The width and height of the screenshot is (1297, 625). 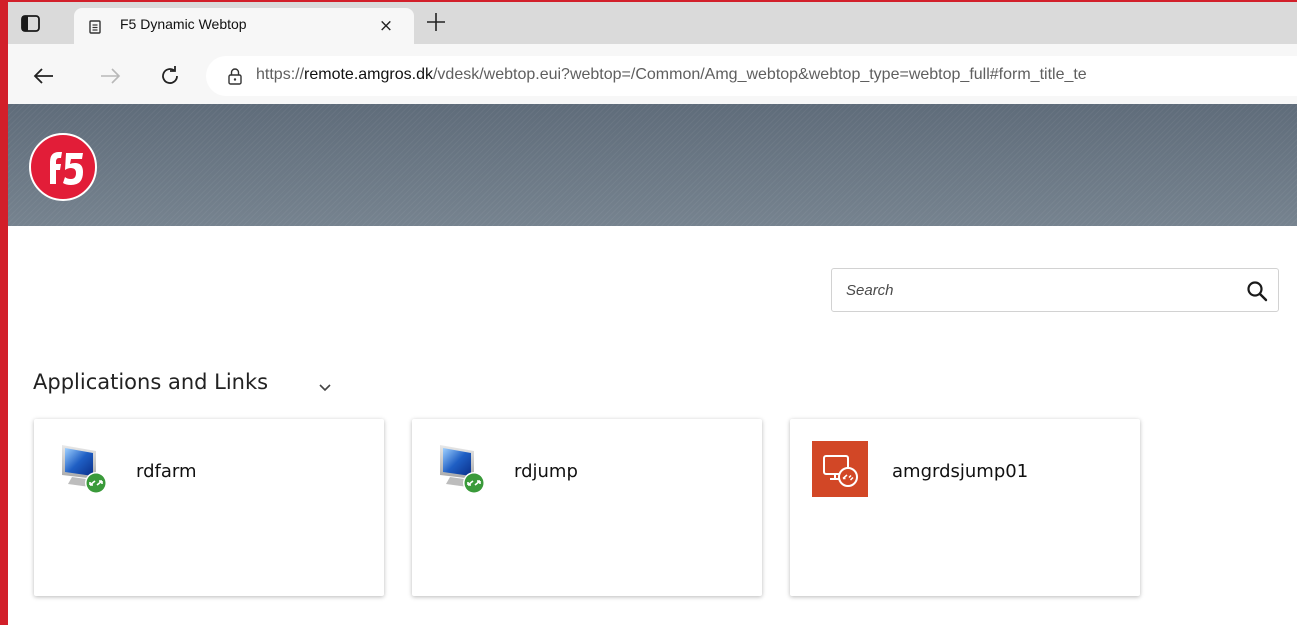 I want to click on app-label: amgrdsjump01, so click(x=960, y=471).